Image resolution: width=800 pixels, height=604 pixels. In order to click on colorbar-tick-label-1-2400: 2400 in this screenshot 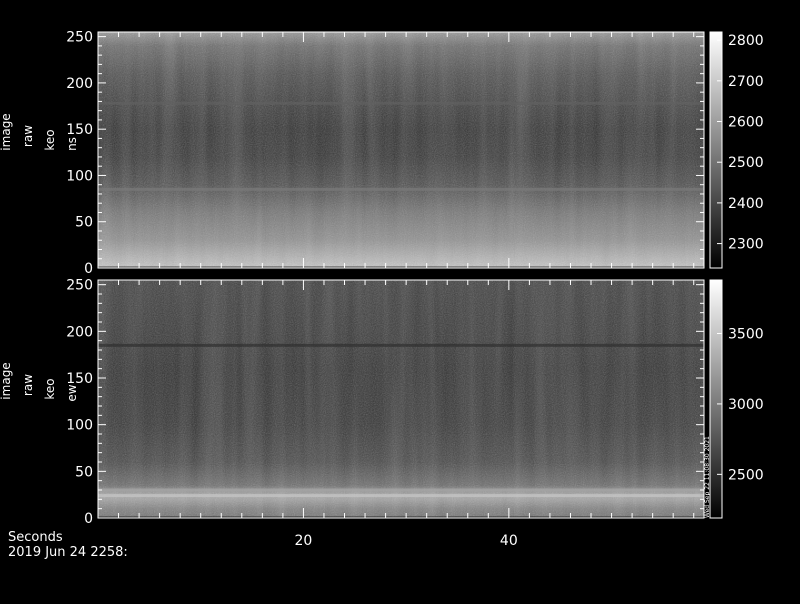, I will do `click(746, 204)`.